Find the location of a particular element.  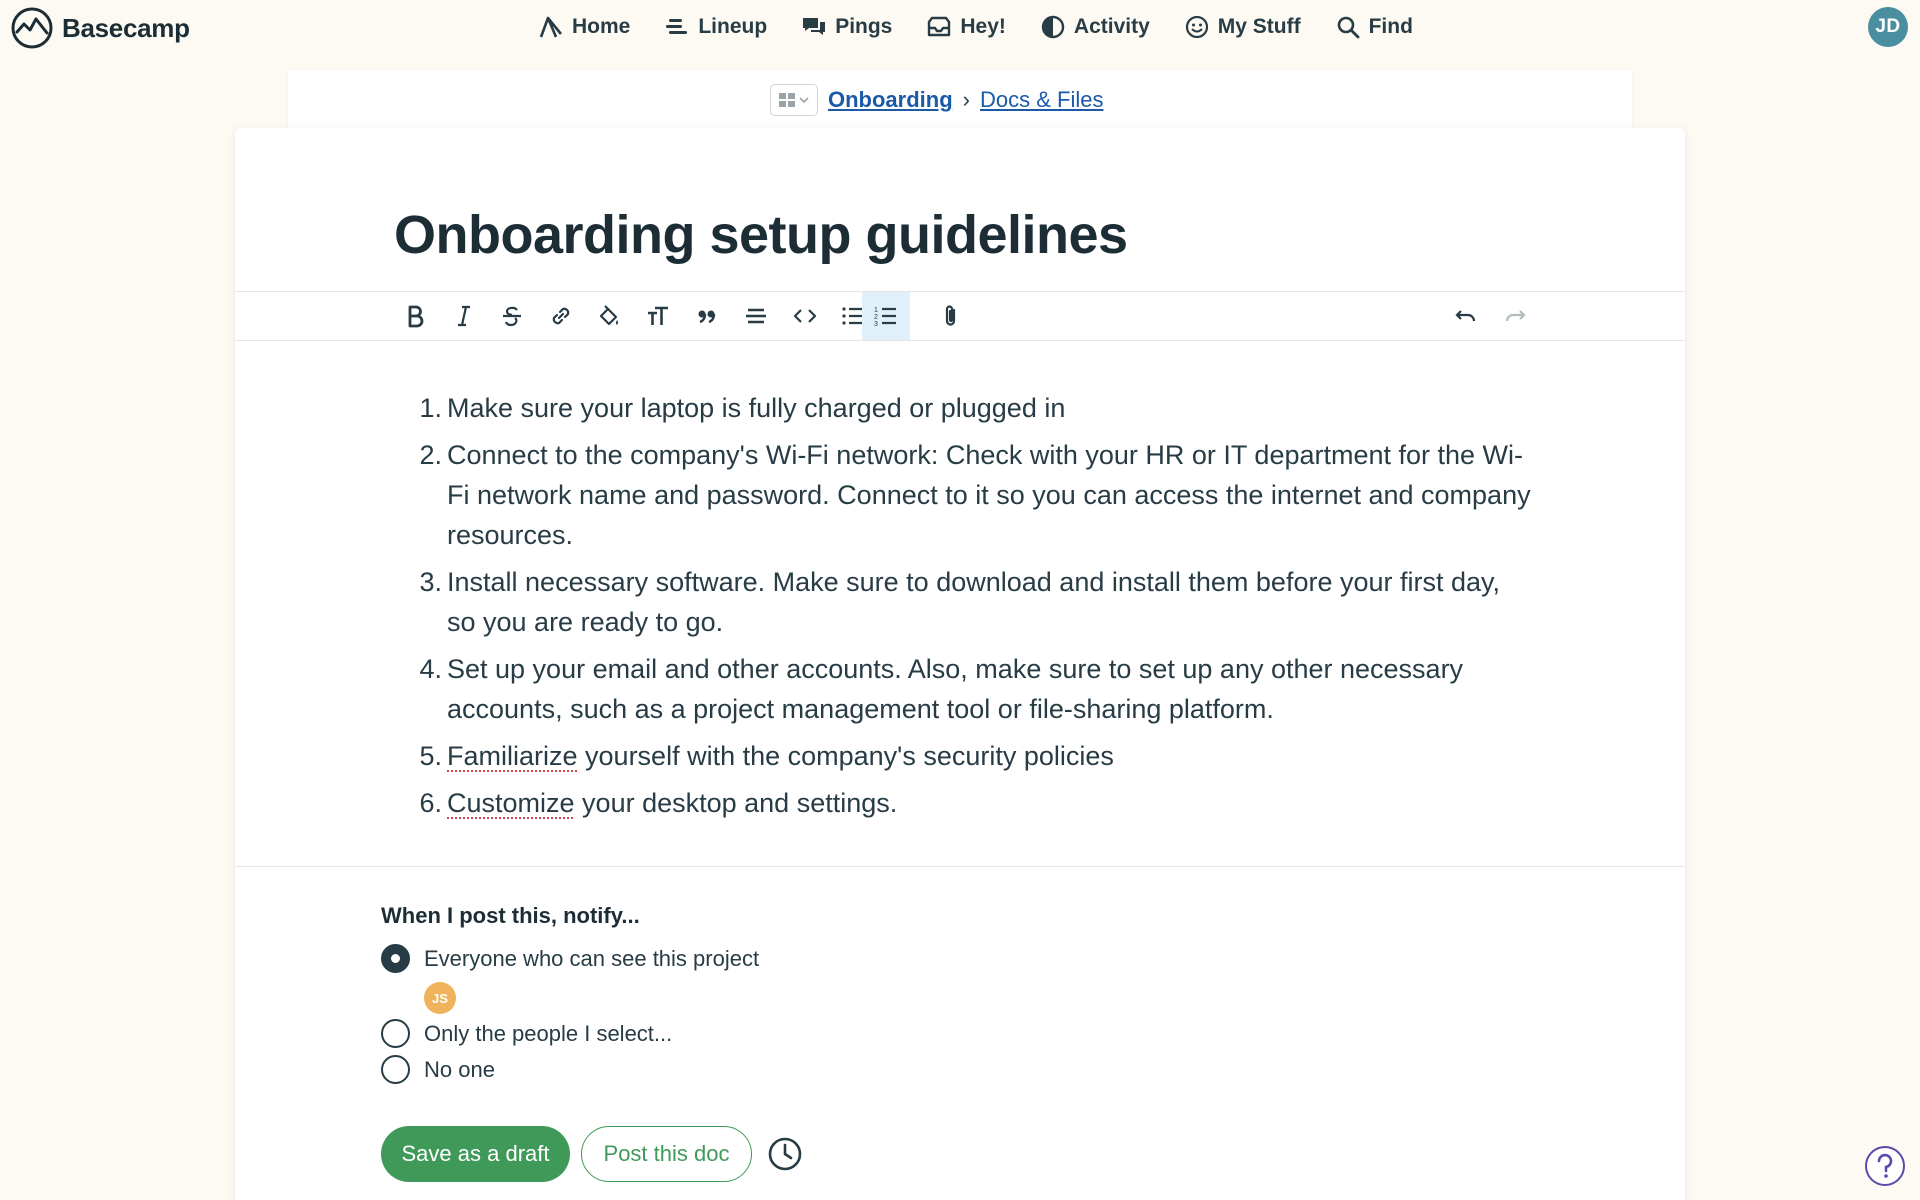

inbox-icon is located at coordinates (939, 26).